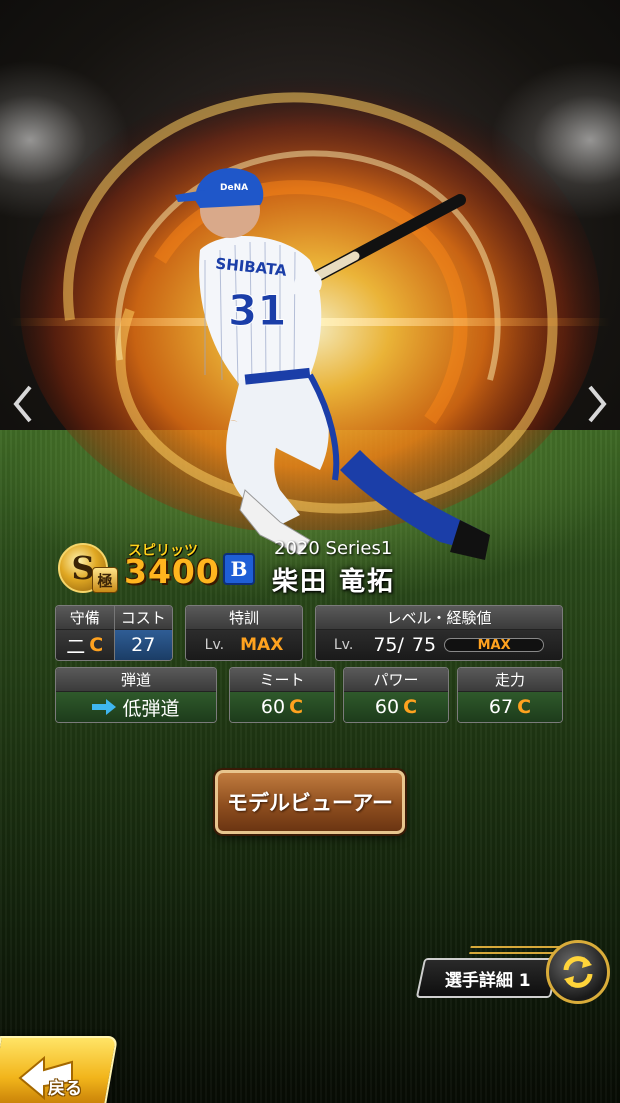 The width and height of the screenshot is (620, 1103). I want to click on defense-grade: C, so click(96, 645).